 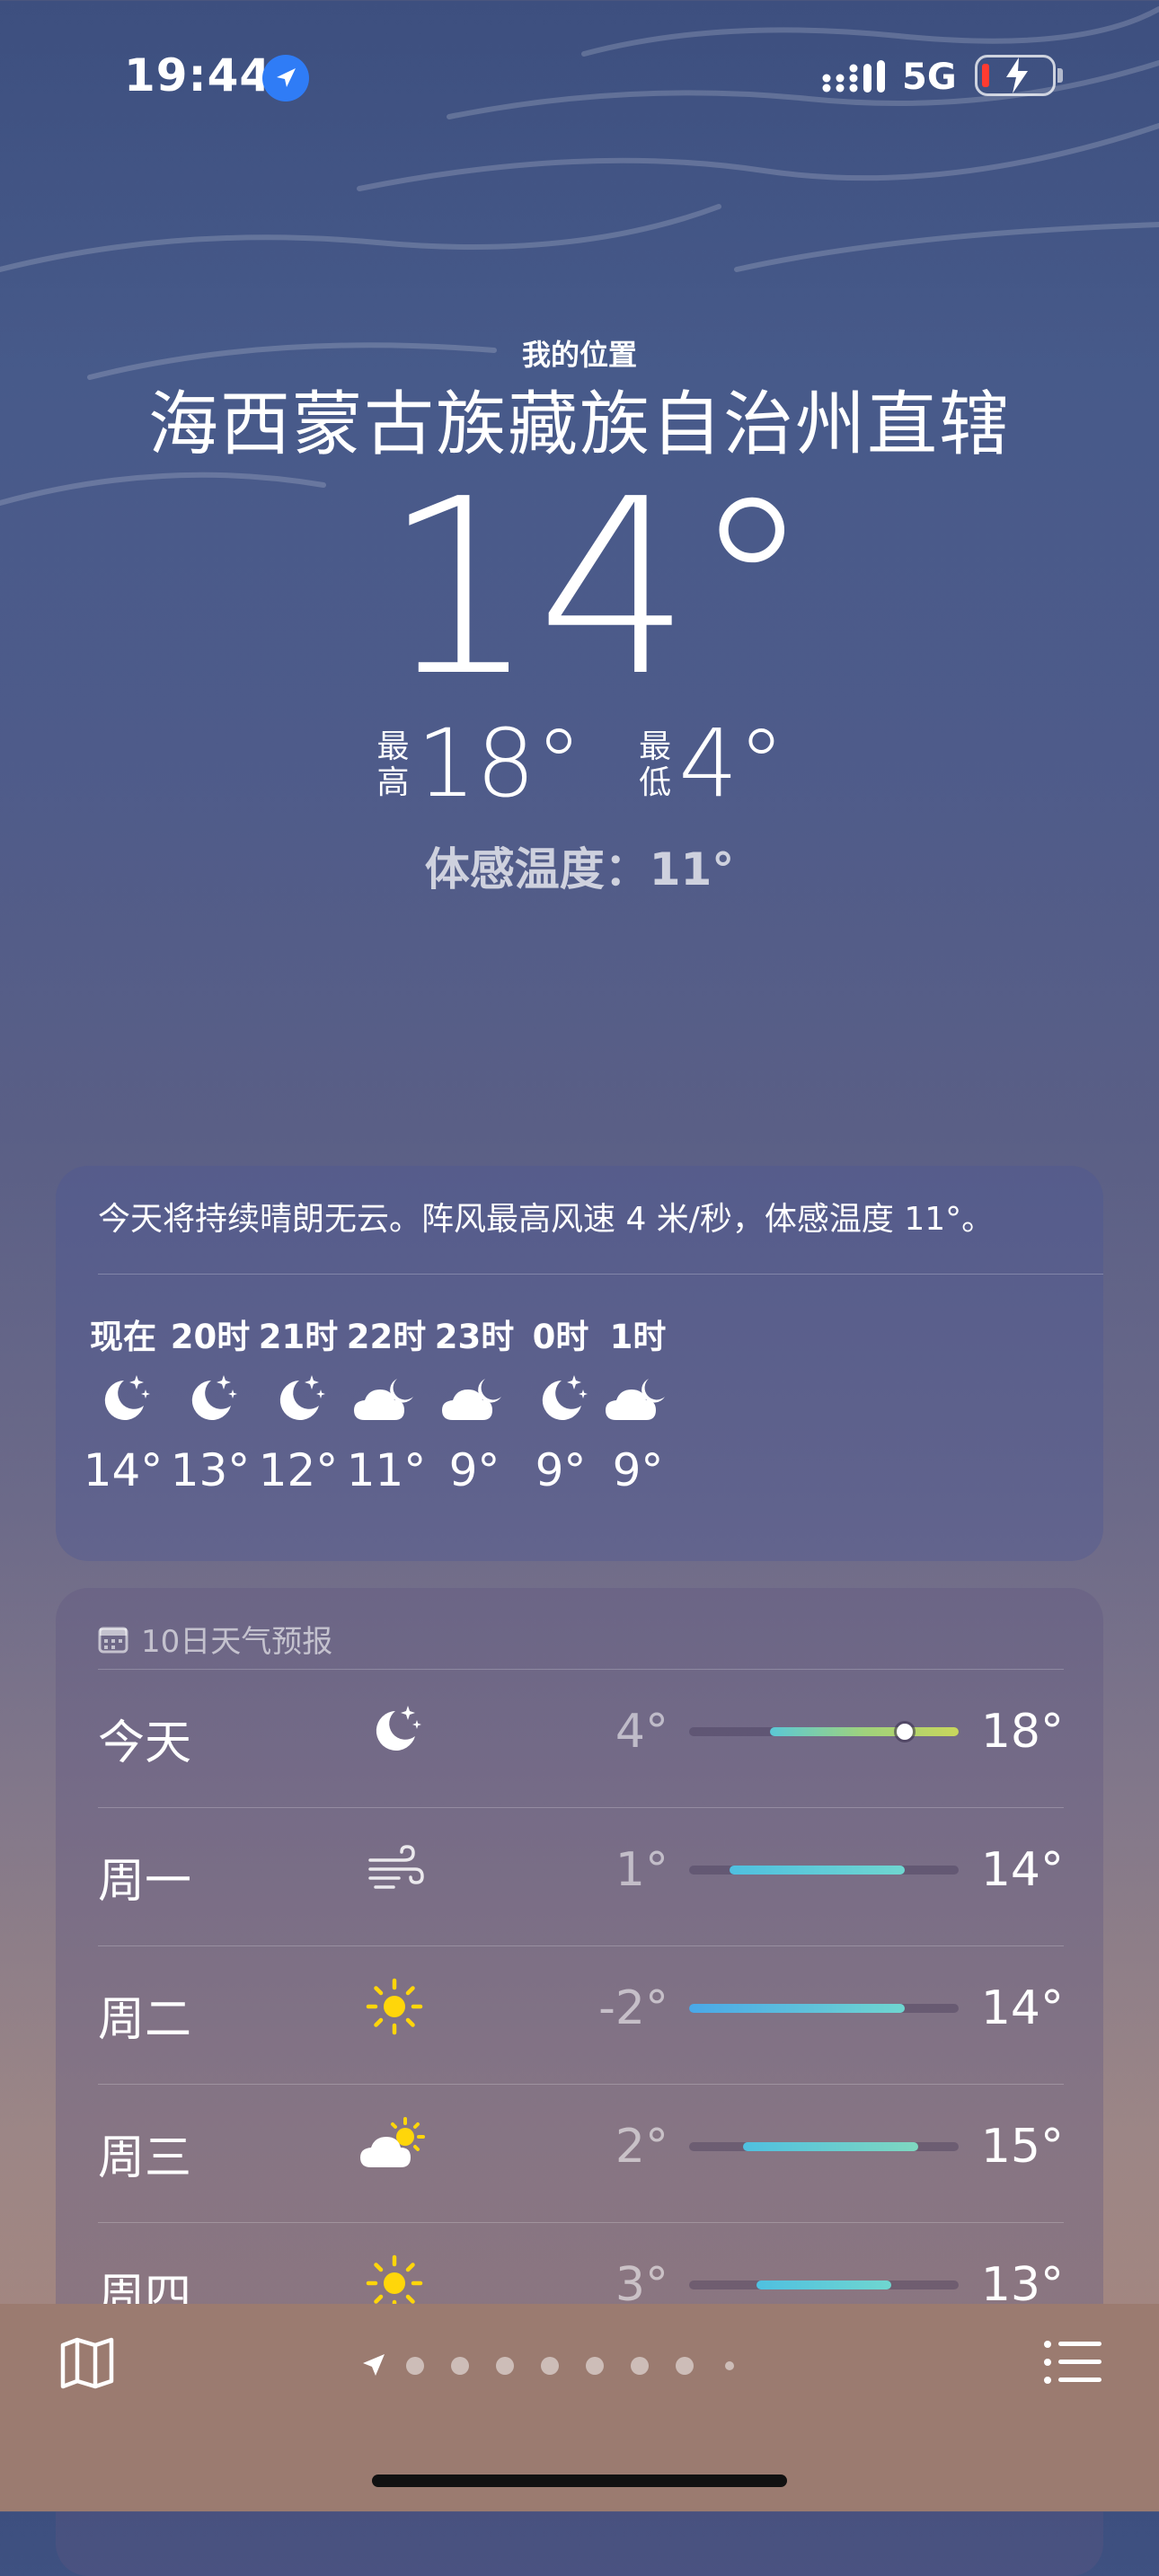 What do you see at coordinates (731, 763) in the screenshot?
I see `low-value: 4°` at bounding box center [731, 763].